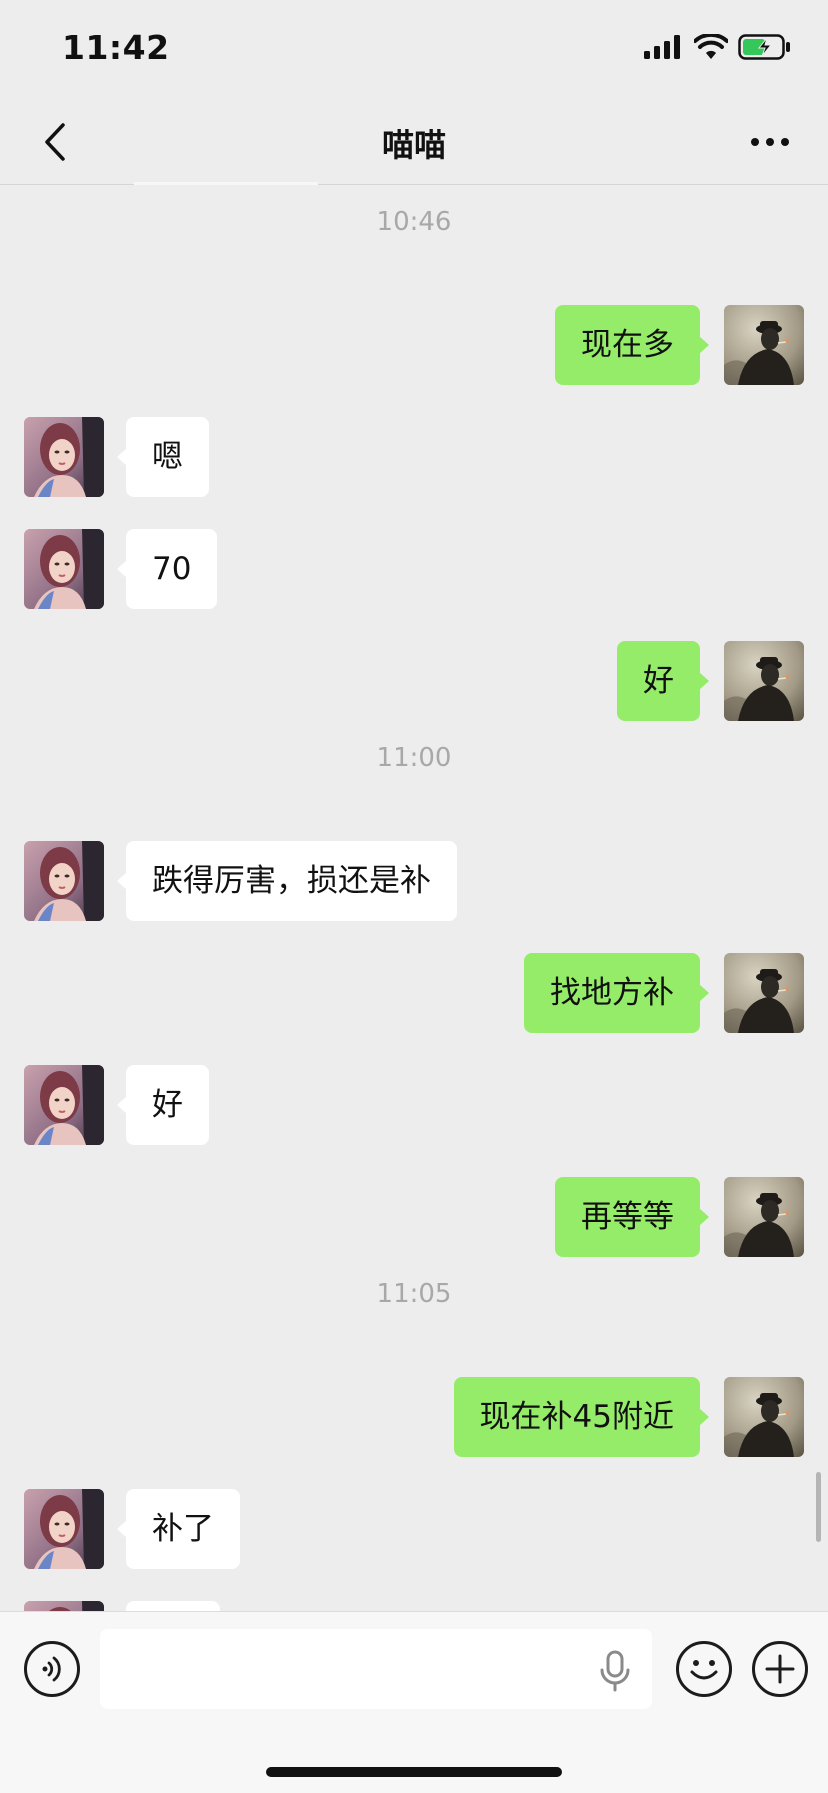 The height and width of the screenshot is (1793, 828). I want to click on message-incoming: 70, so click(414, 569).